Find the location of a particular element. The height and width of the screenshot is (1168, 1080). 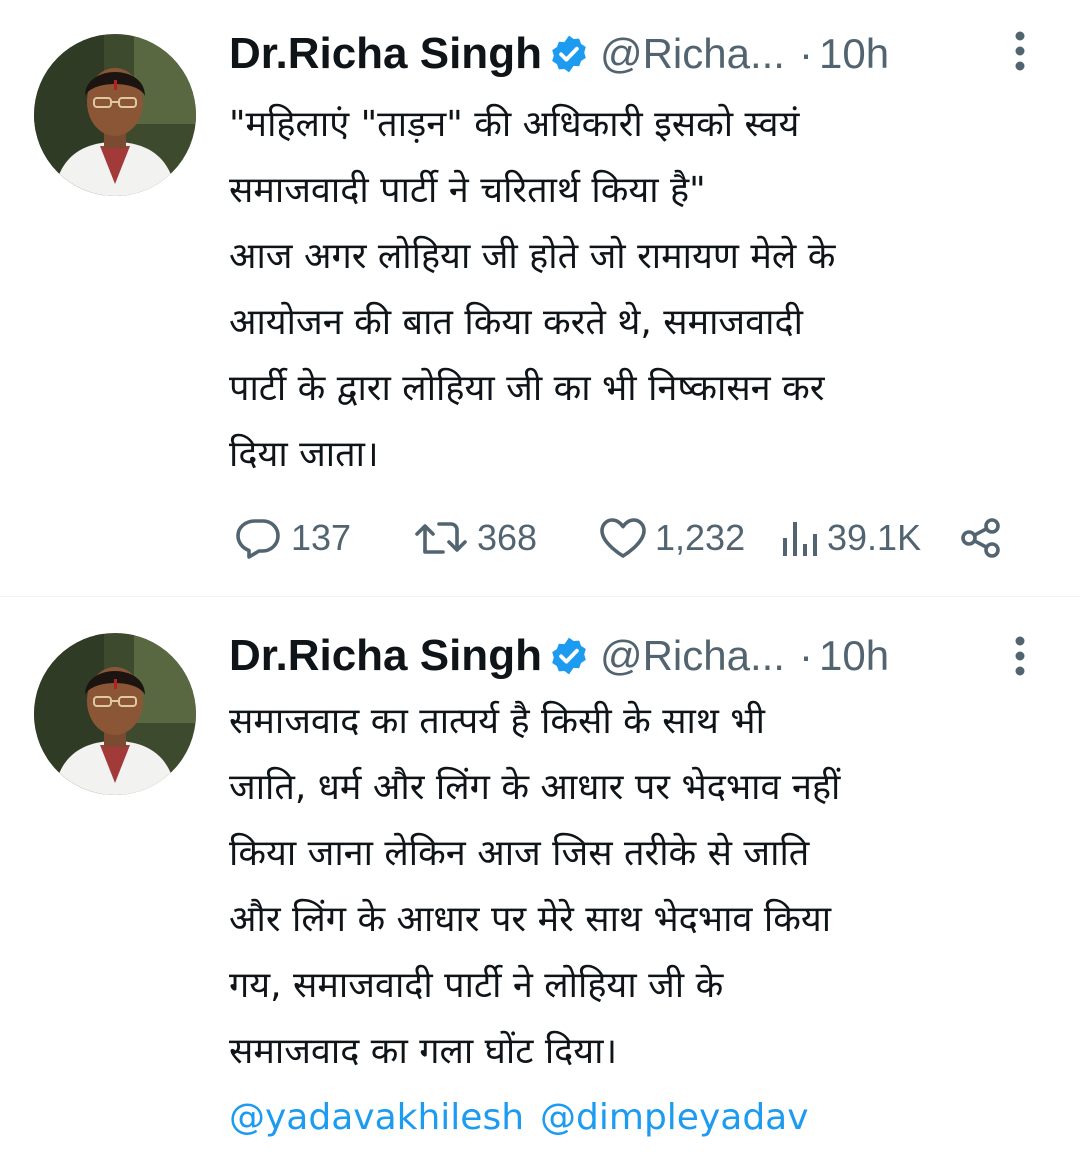

share-icon is located at coordinates (980, 538).